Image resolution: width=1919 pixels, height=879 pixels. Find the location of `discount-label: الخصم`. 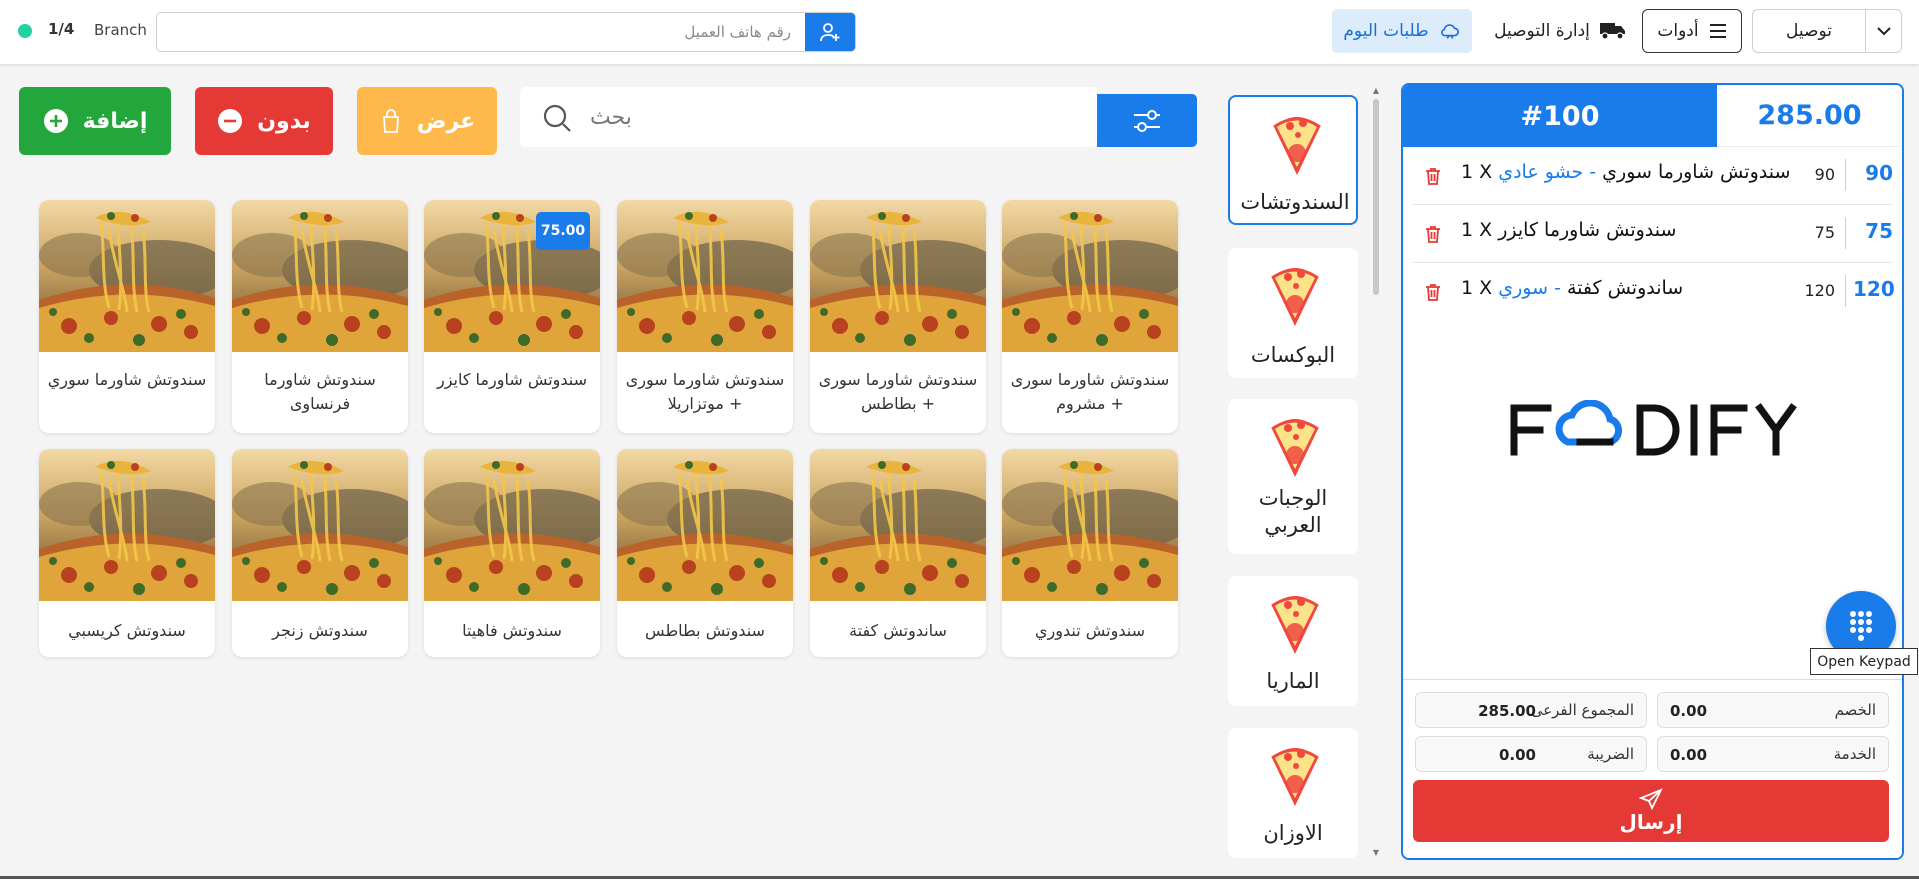

discount-label: الخصم is located at coordinates (1855, 710).